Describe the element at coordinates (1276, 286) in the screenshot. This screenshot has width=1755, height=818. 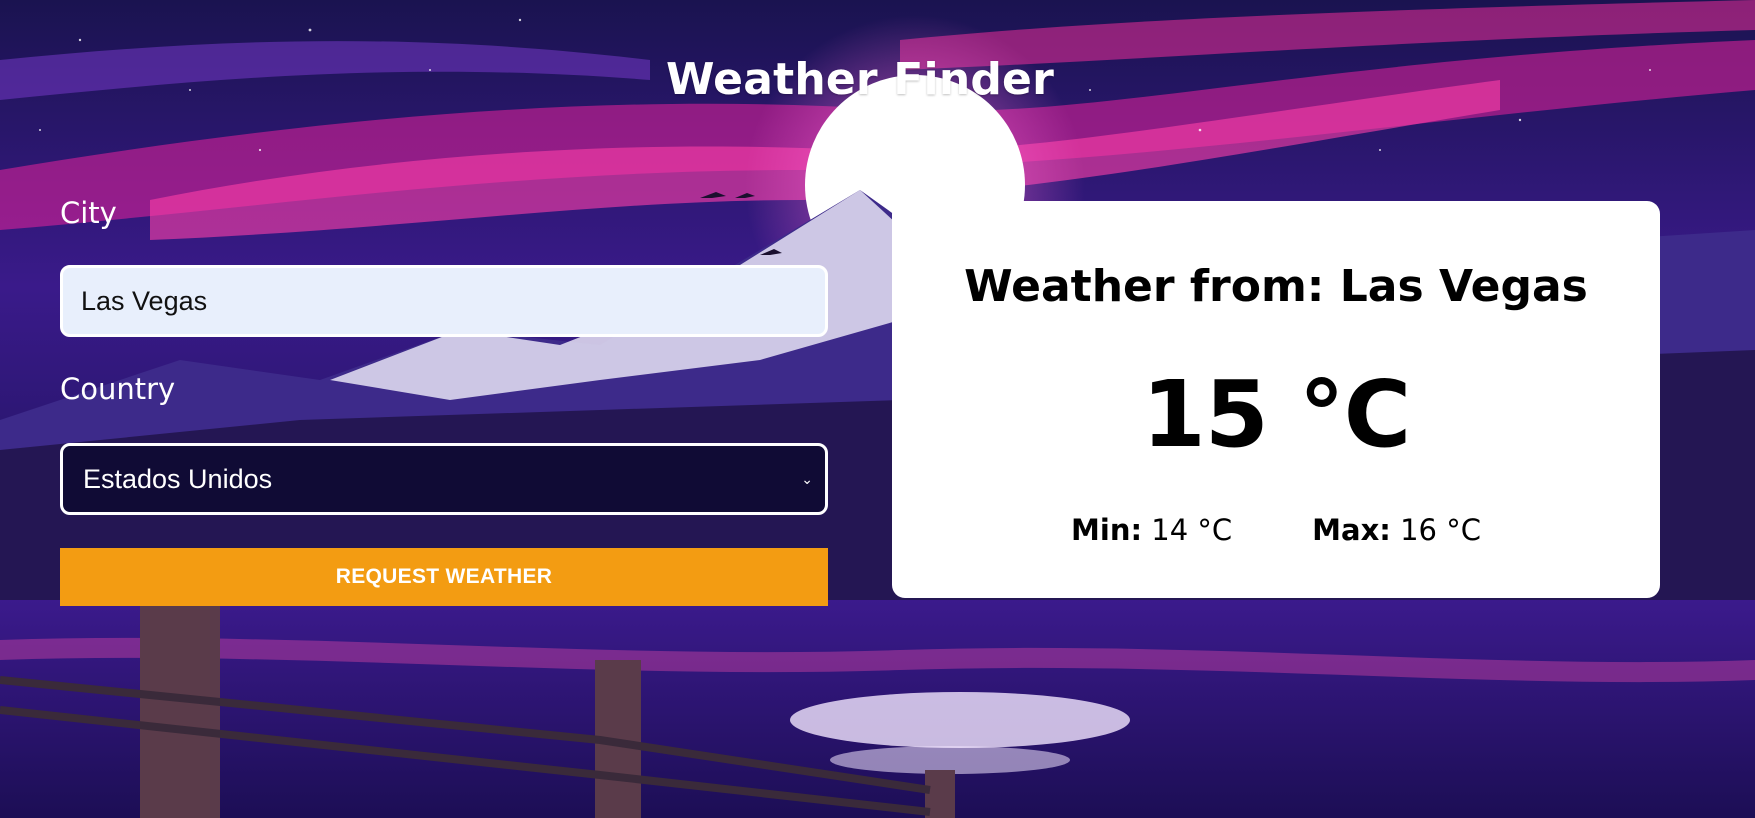
I see `result-heading: Weather from: Las Vegas` at that location.